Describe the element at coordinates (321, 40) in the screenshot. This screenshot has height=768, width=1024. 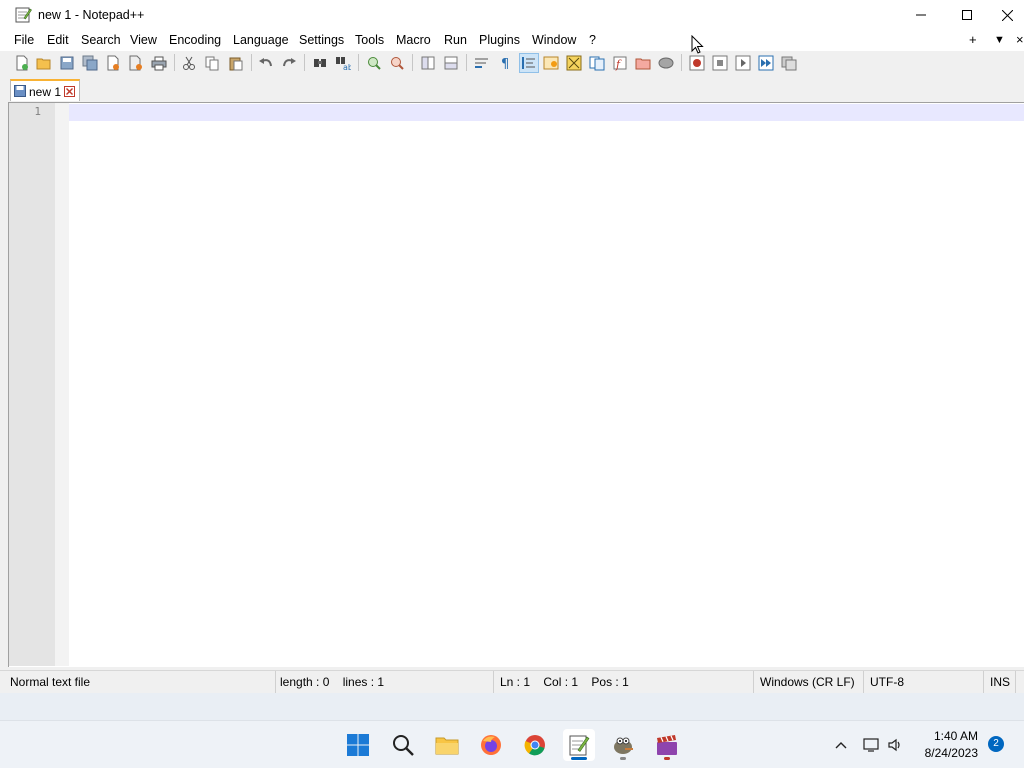
I see `menu-settings: Settings` at that location.